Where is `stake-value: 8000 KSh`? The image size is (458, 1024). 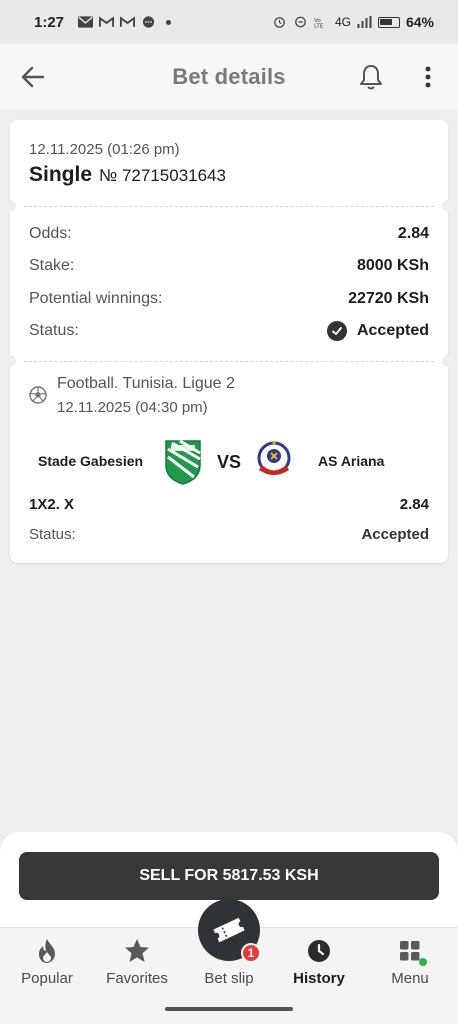 stake-value: 8000 KSh is located at coordinates (392, 265).